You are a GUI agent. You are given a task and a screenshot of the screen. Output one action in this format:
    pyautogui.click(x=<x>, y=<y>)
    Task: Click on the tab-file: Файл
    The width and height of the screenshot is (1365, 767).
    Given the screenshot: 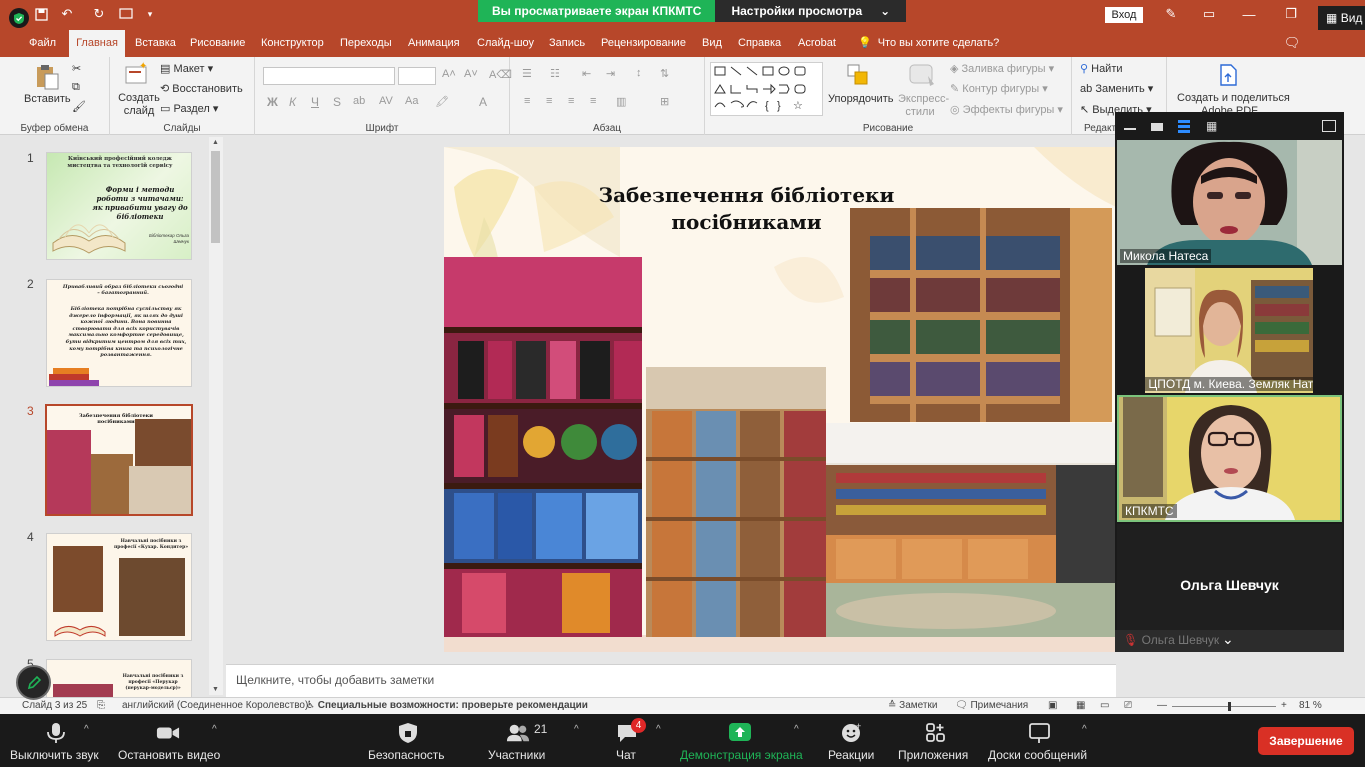 What is the action you would take?
    pyautogui.click(x=42, y=43)
    